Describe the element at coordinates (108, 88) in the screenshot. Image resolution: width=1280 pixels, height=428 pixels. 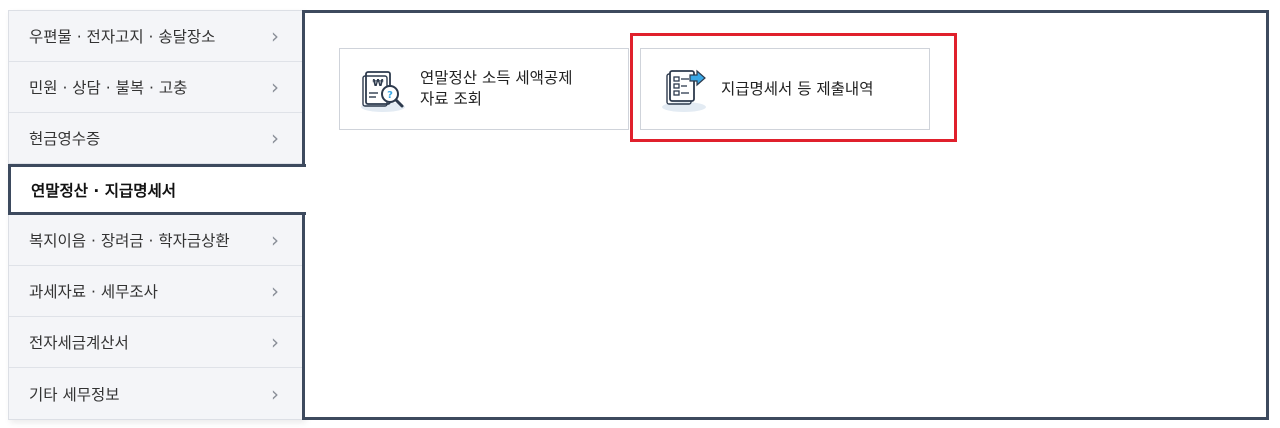
I see `sidebar-item-label: 민원 · 상담 · 불복 · 고충` at that location.